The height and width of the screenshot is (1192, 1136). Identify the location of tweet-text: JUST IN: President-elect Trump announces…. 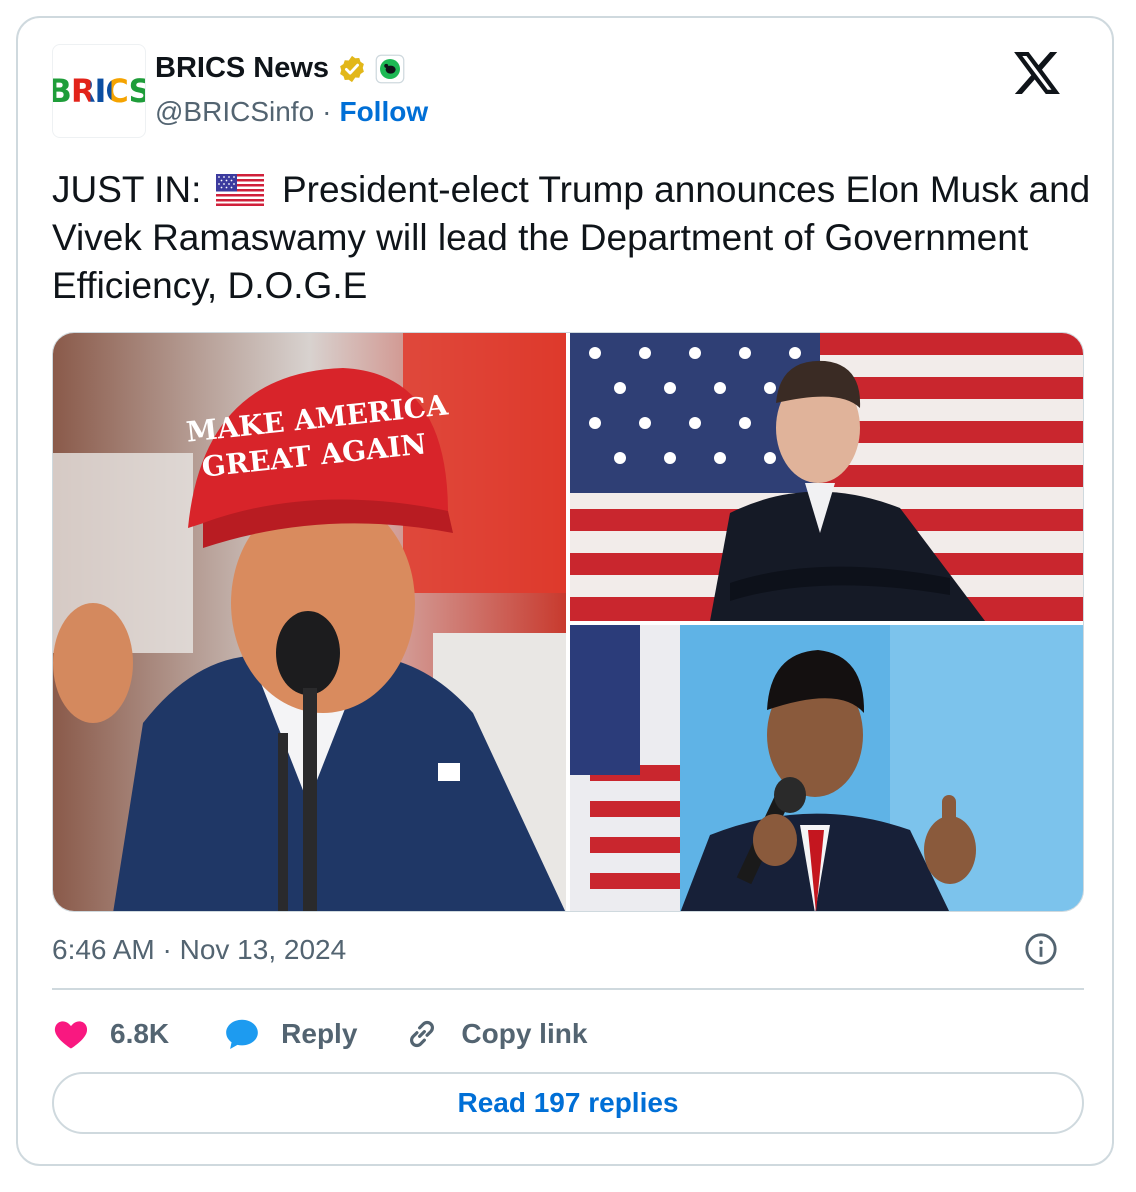
(572, 238).